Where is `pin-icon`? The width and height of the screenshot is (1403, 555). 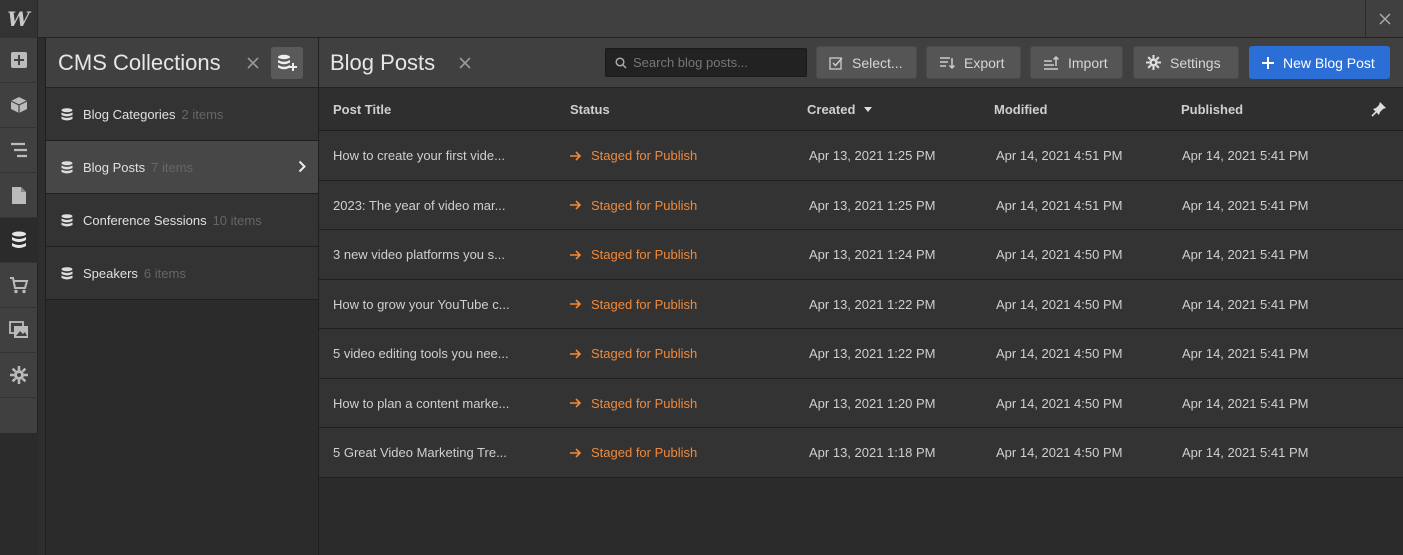
pin-icon is located at coordinates (1379, 109).